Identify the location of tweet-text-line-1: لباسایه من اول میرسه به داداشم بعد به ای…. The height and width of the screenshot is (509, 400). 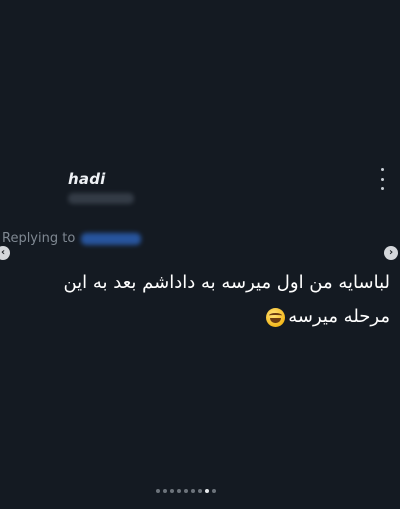
(226, 282).